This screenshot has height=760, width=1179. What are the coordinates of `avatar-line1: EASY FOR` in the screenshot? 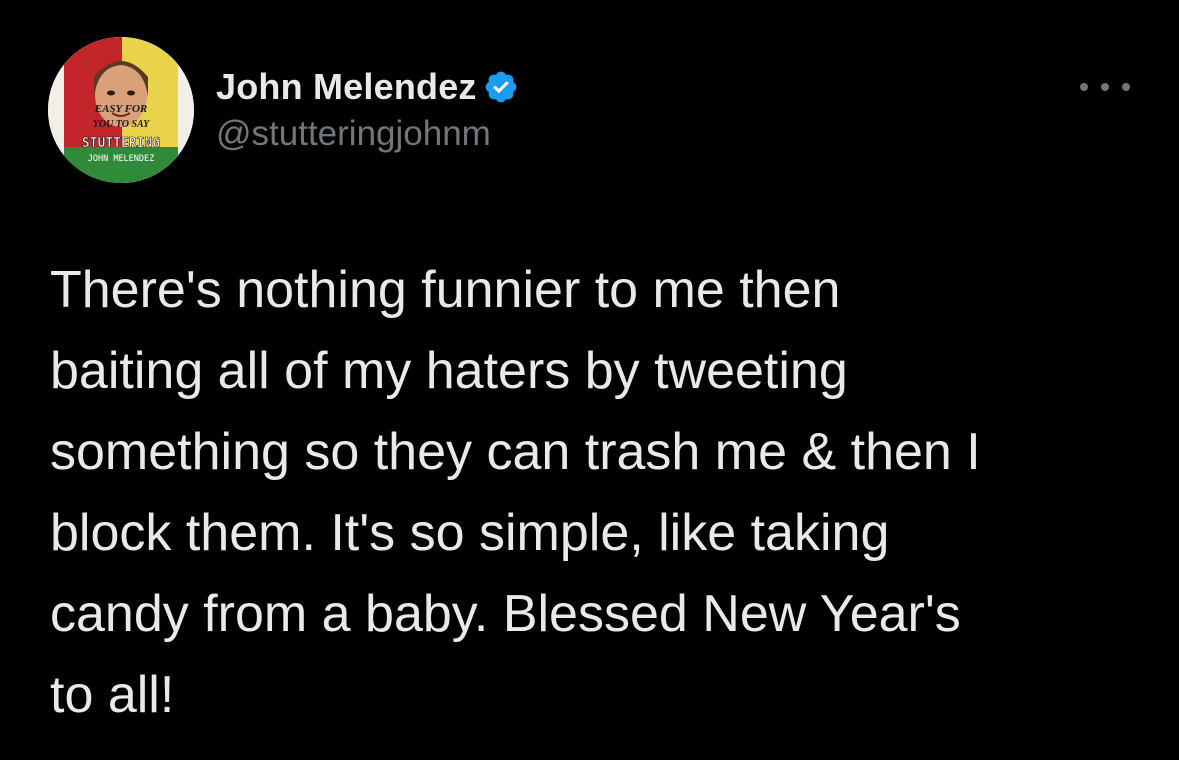 It's located at (120, 109).